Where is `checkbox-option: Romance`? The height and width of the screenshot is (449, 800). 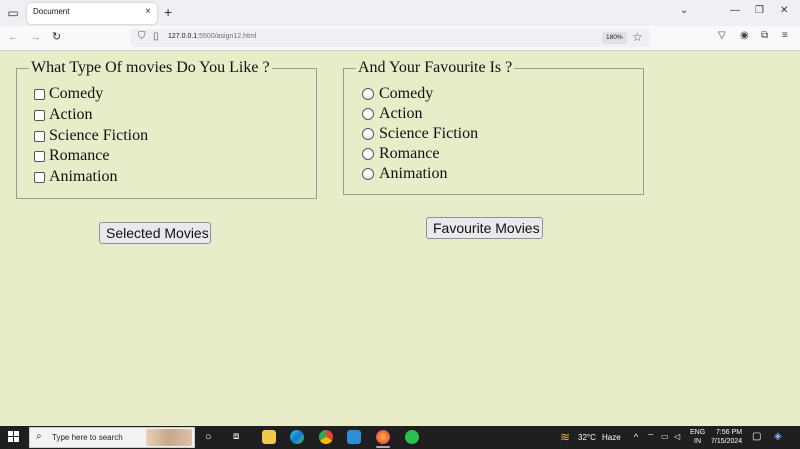 checkbox-option: Romance is located at coordinates (71, 156).